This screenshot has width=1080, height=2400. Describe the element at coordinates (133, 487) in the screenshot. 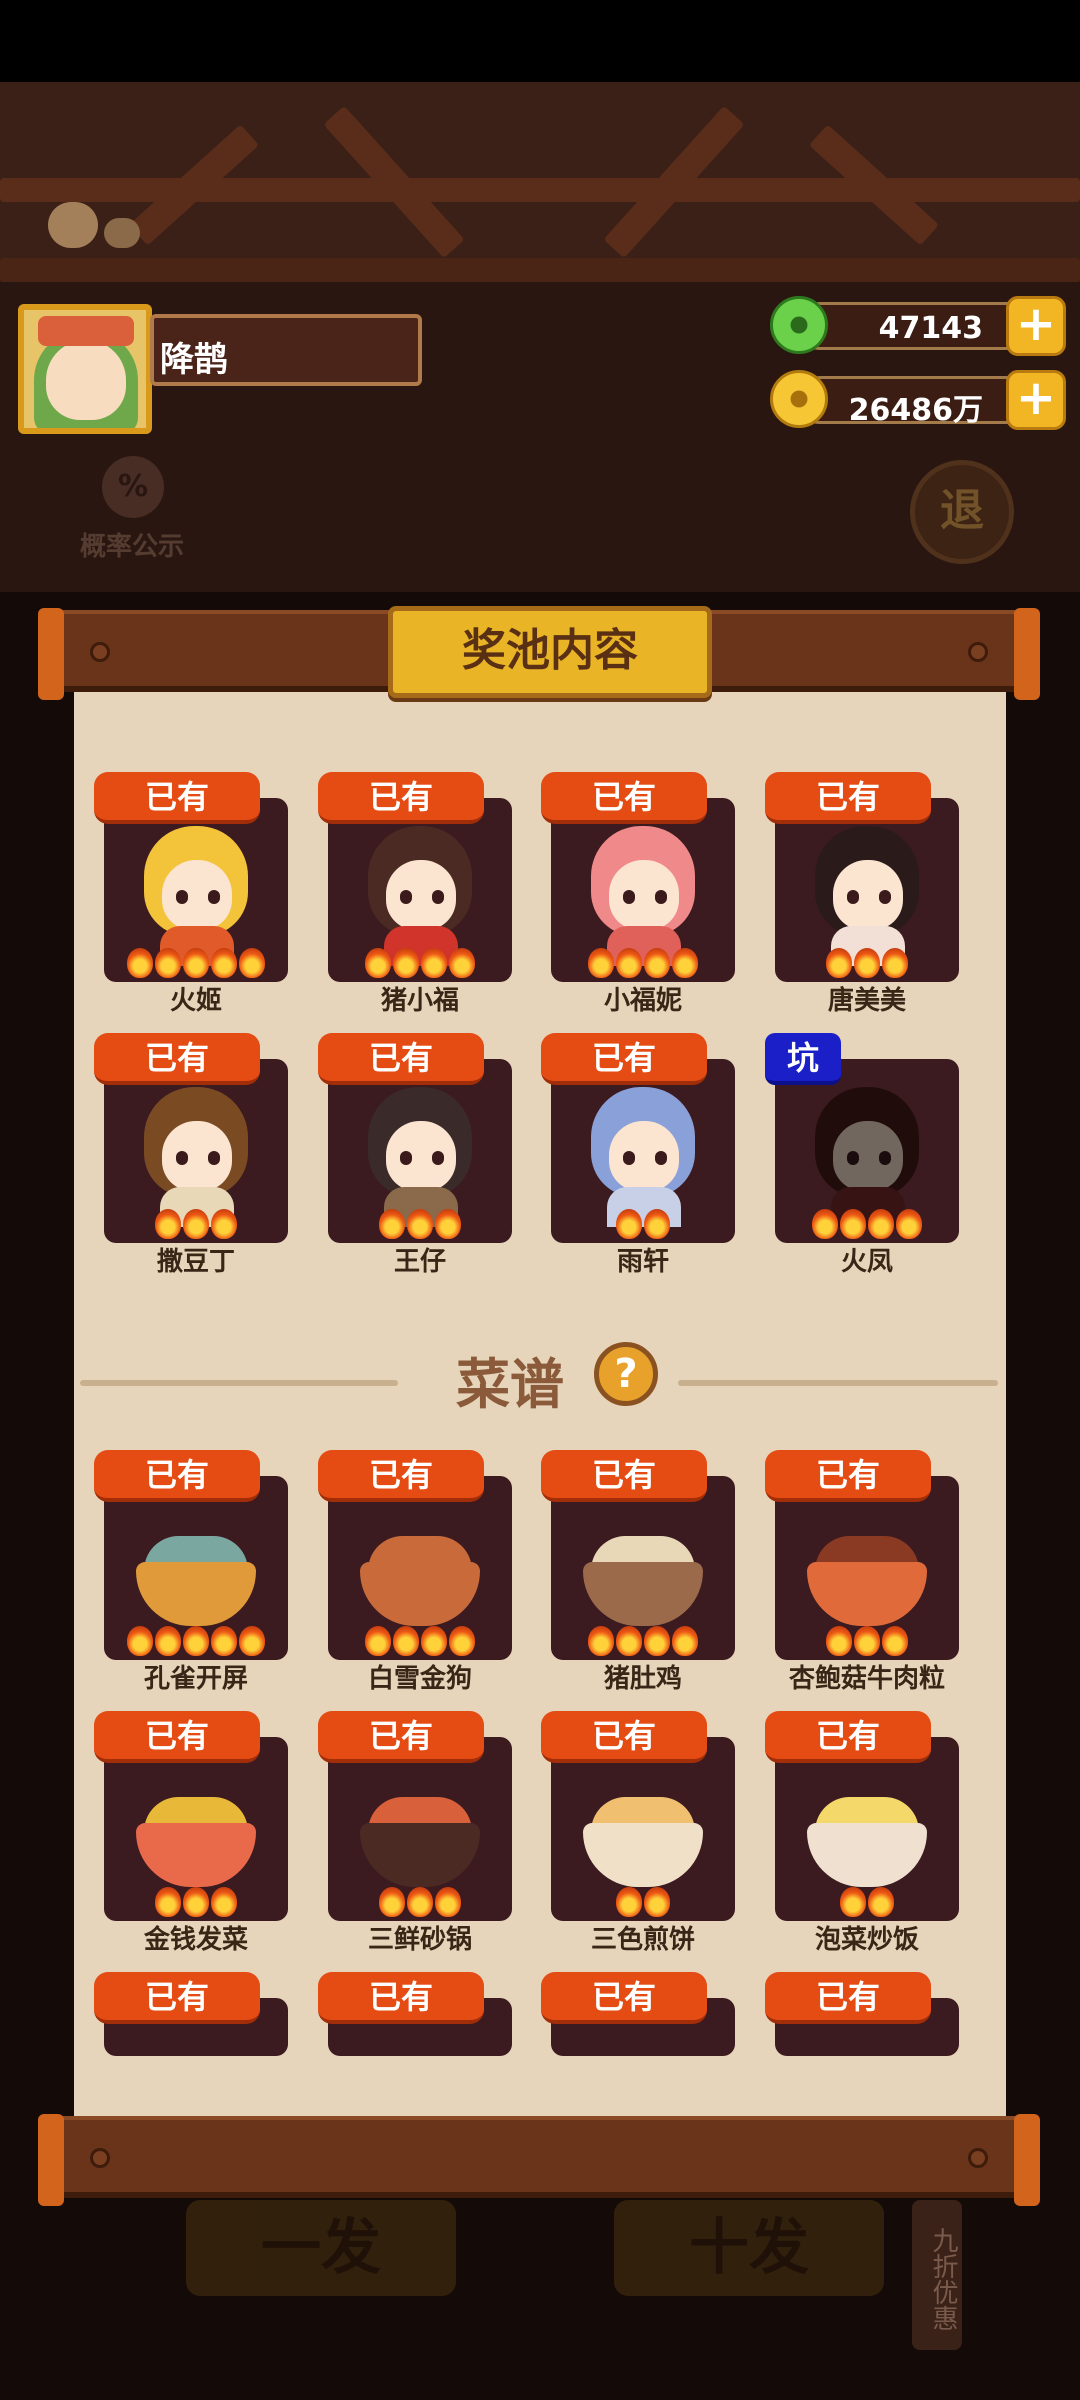

I see `percent-icon: %` at that location.